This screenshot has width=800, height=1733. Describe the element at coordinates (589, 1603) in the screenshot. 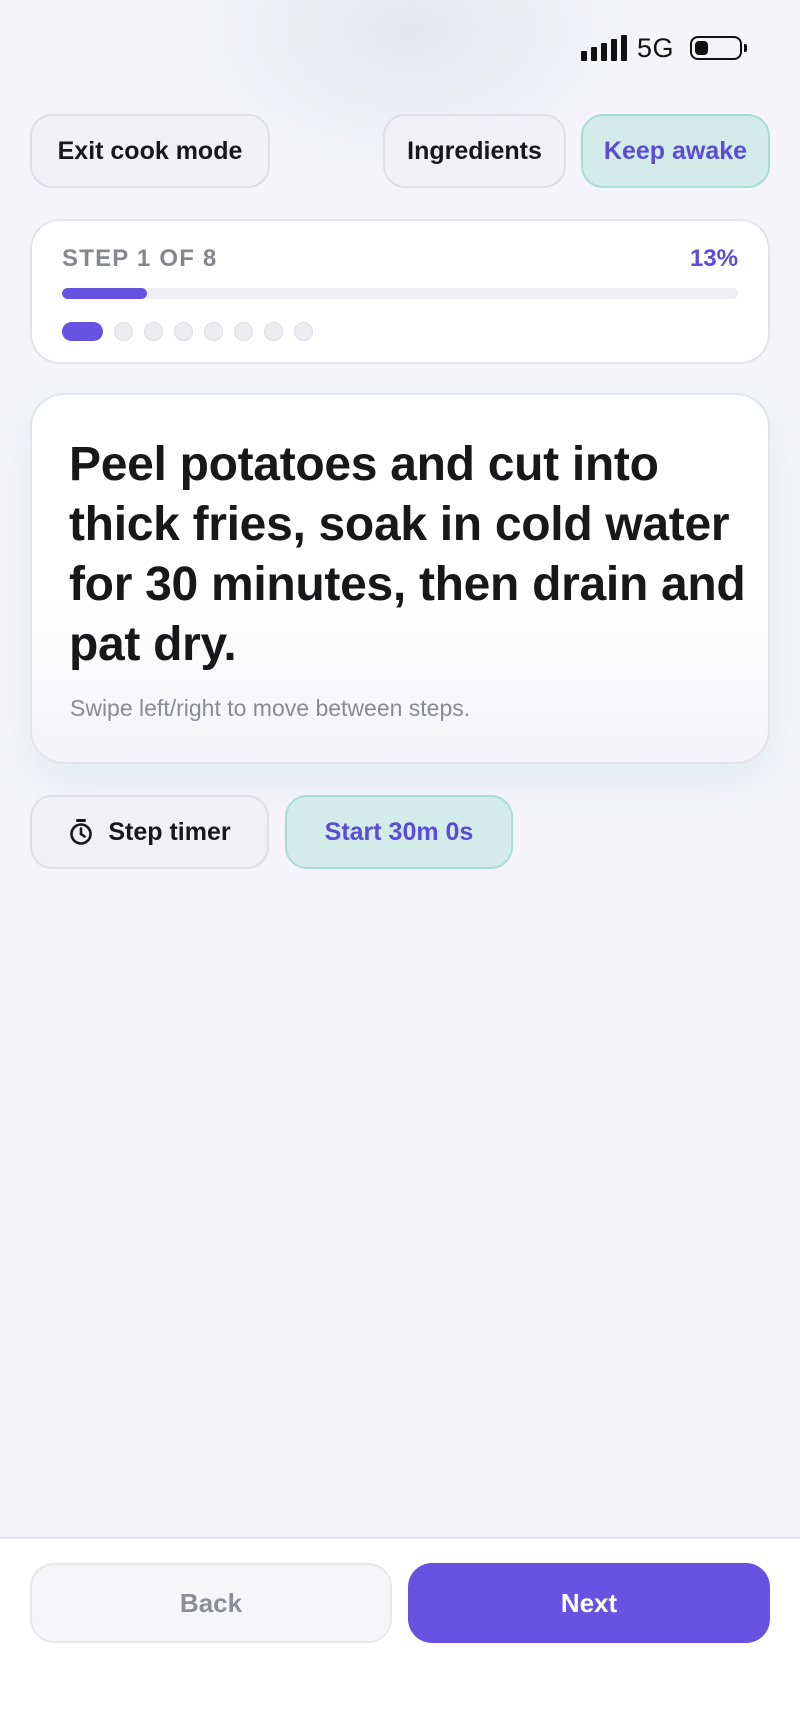

I see `next-button: Next` at that location.